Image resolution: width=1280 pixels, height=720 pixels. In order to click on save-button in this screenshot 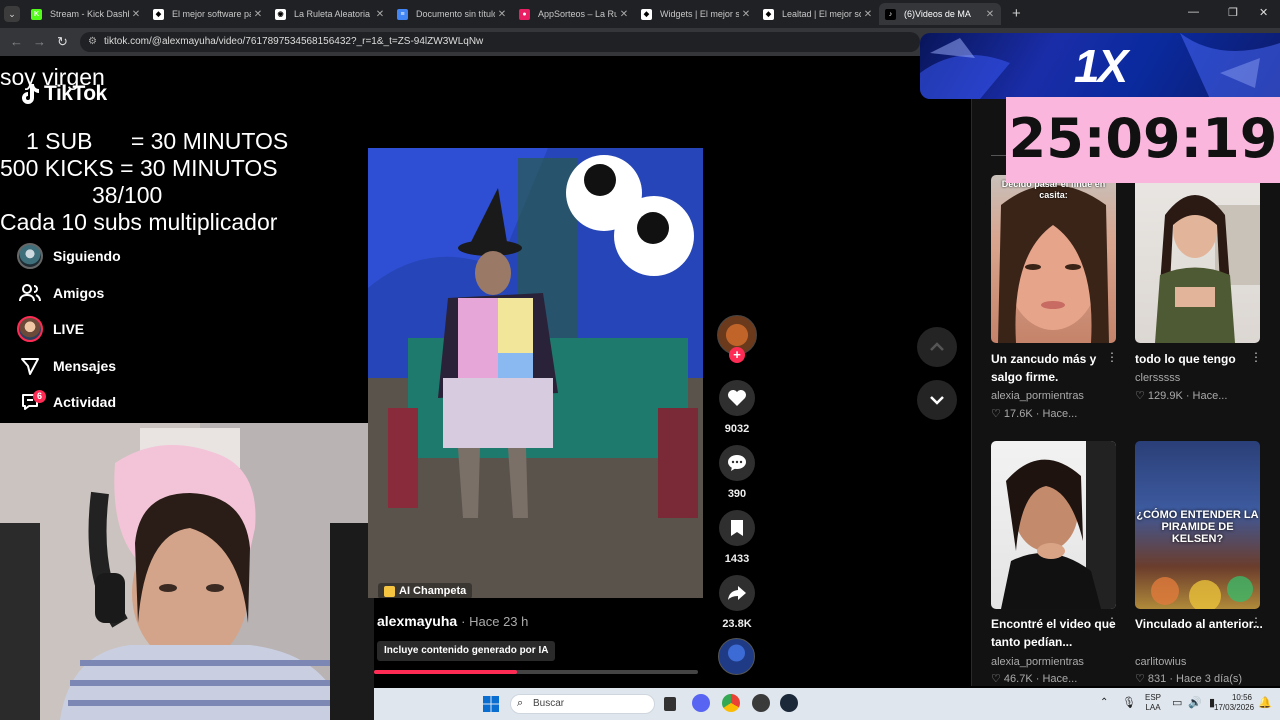, I will do `click(737, 528)`.